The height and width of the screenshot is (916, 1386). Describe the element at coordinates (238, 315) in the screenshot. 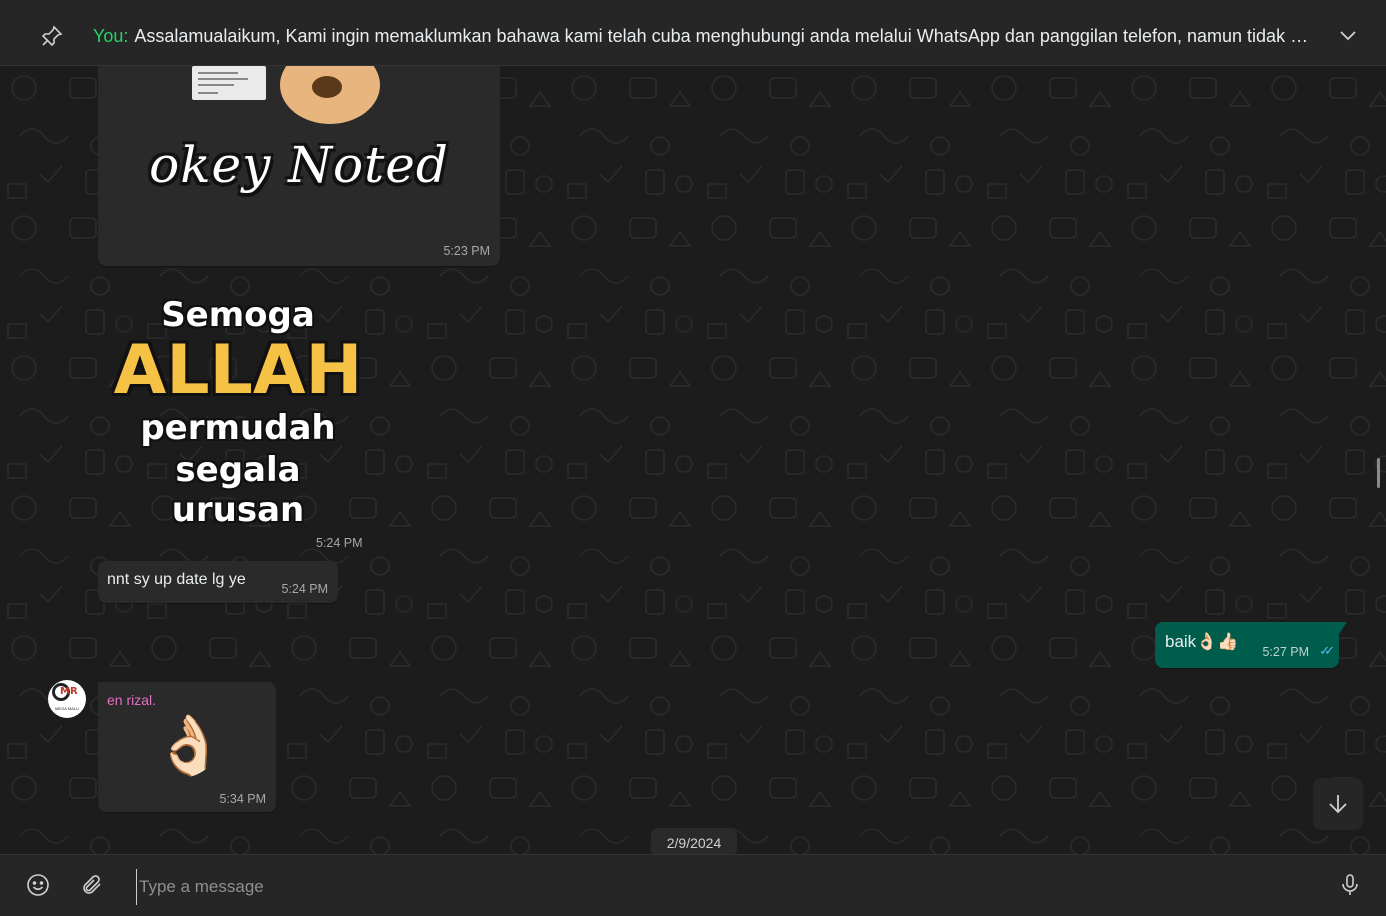

I see `sticker-line-1: Semoga` at that location.